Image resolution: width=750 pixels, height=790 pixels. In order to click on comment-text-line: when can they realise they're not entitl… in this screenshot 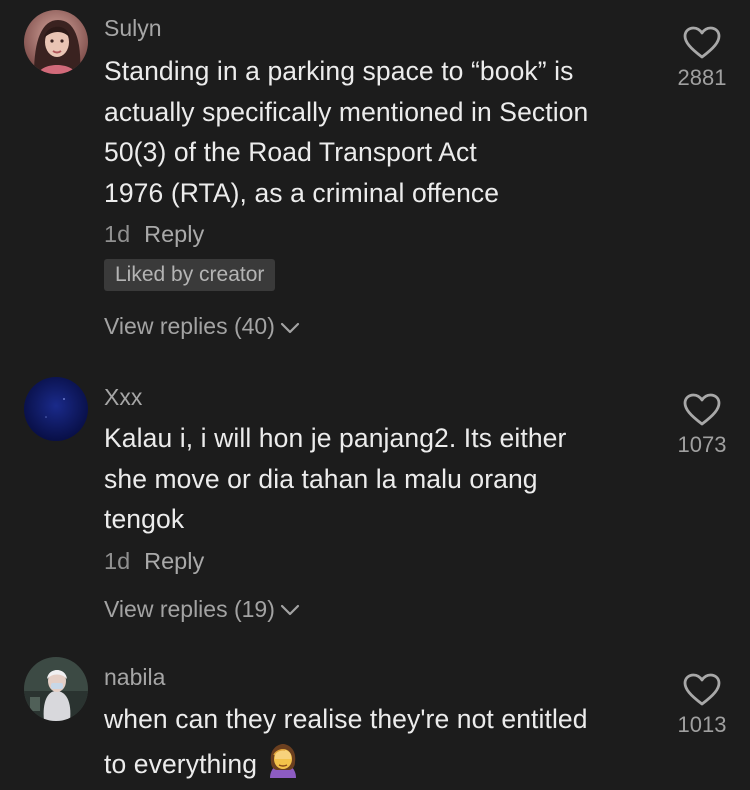, I will do `click(346, 719)`.